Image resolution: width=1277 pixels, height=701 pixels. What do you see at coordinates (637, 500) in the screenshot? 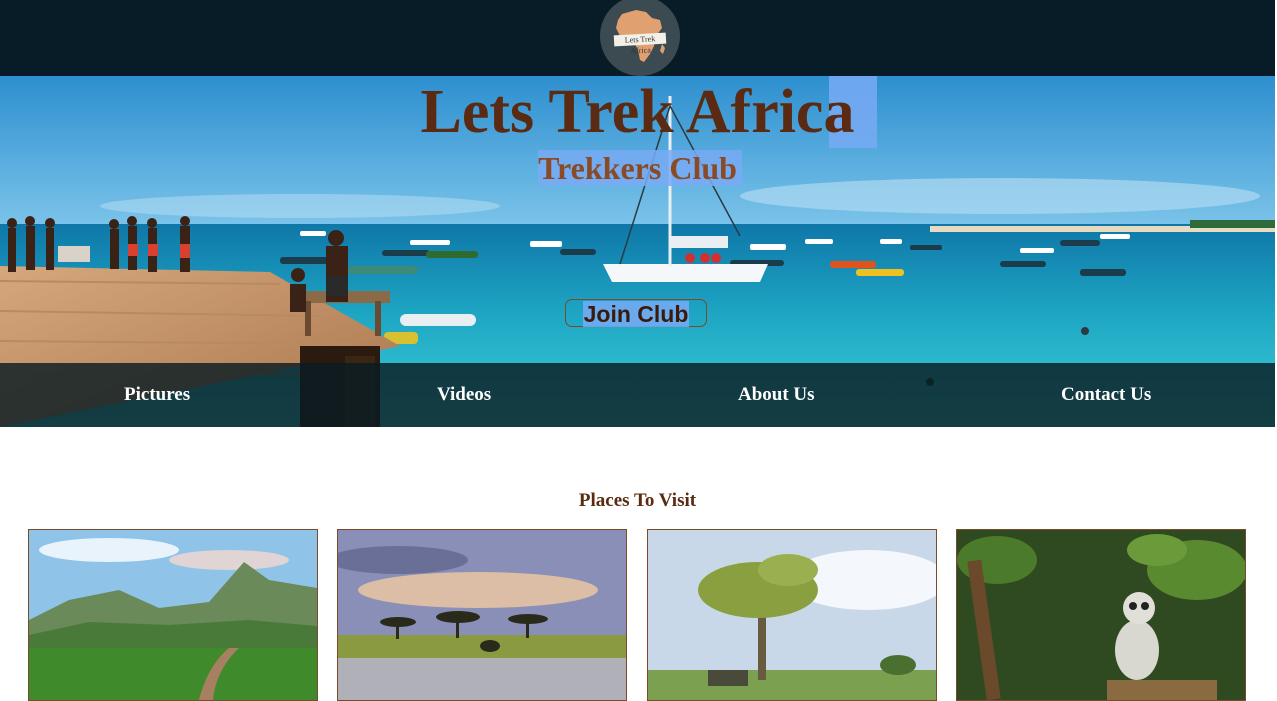
I see `places-section-title: Places To Visit` at bounding box center [637, 500].